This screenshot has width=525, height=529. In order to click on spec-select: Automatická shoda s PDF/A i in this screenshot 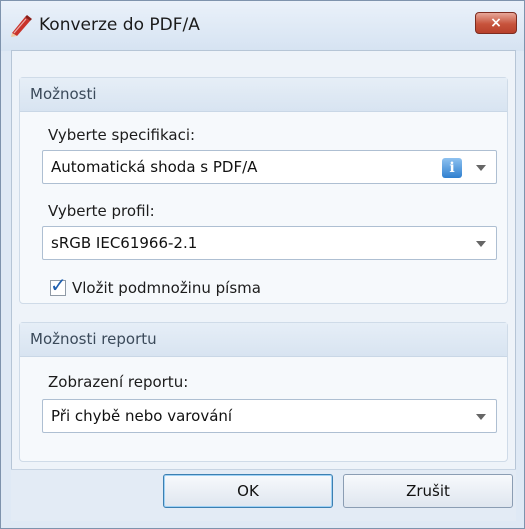, I will do `click(269, 167)`.